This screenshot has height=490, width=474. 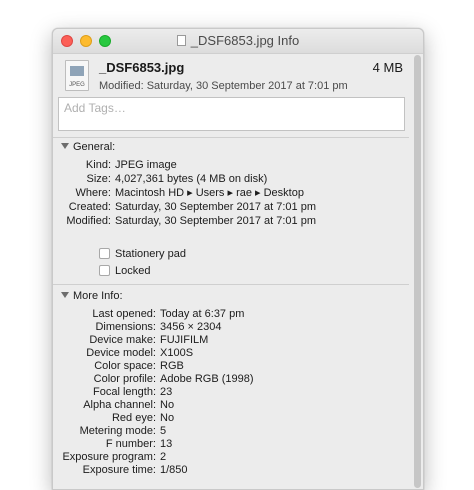 What do you see at coordinates (146, 165) in the screenshot?
I see `row-value: JPEG image` at bounding box center [146, 165].